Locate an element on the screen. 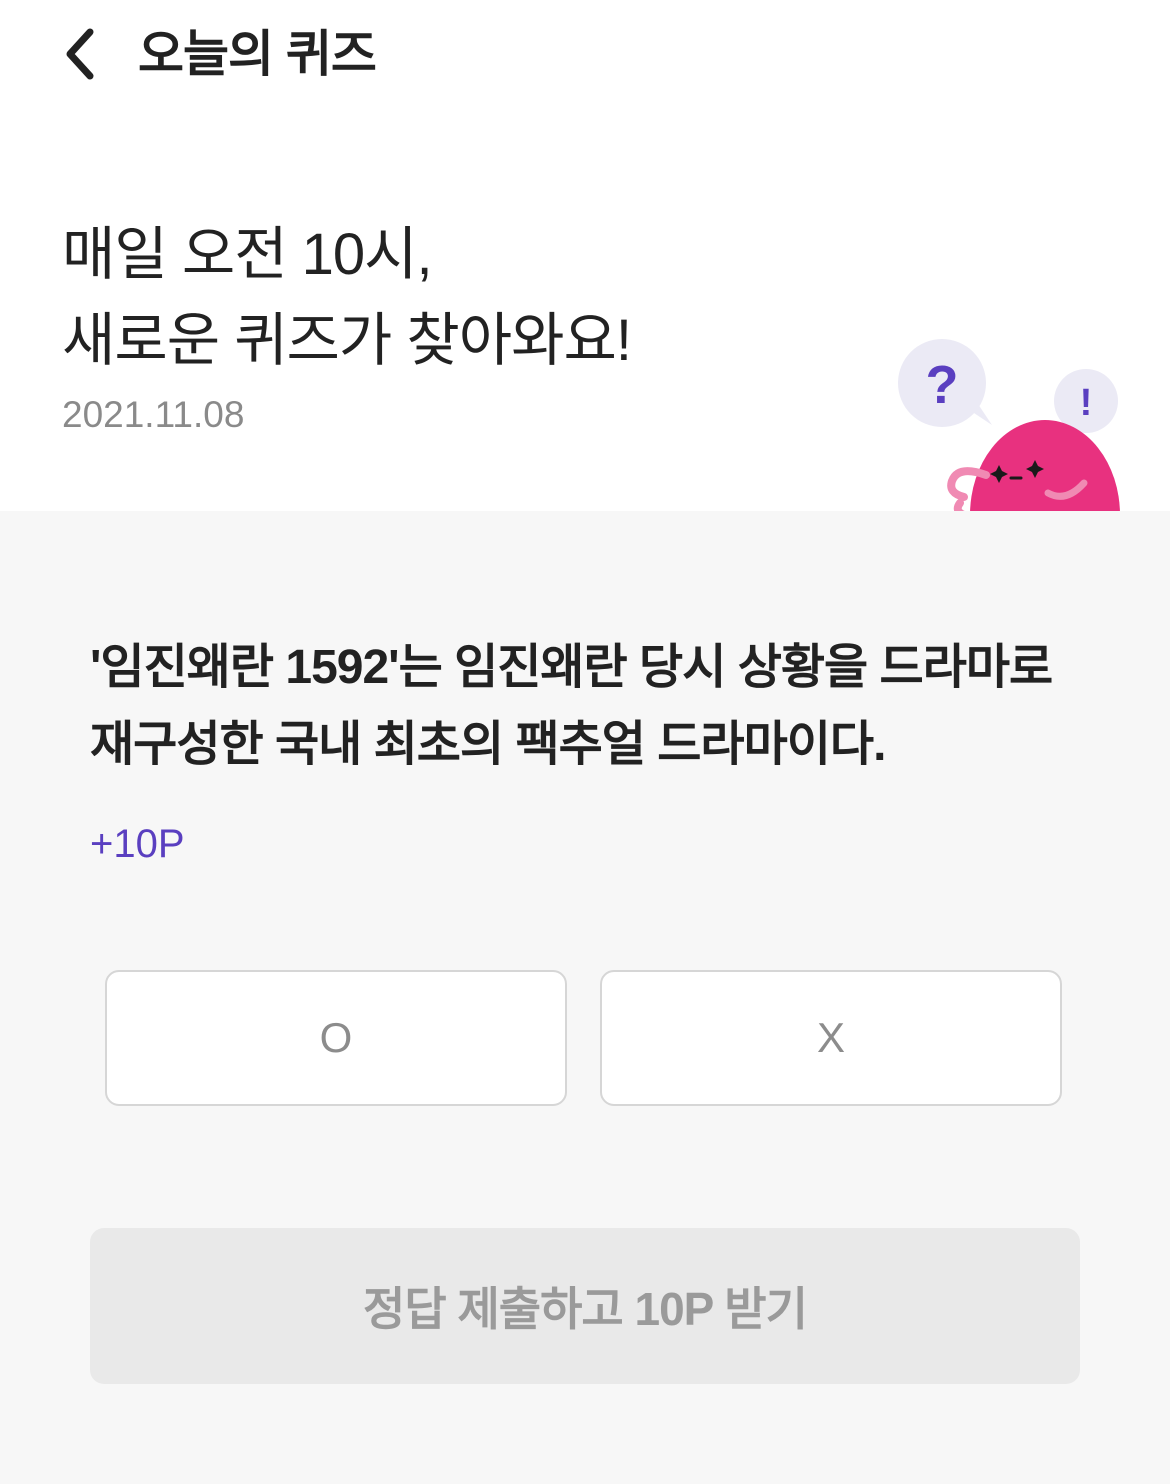  app-header: 오늘의 퀴즈 is located at coordinates (585, 55).